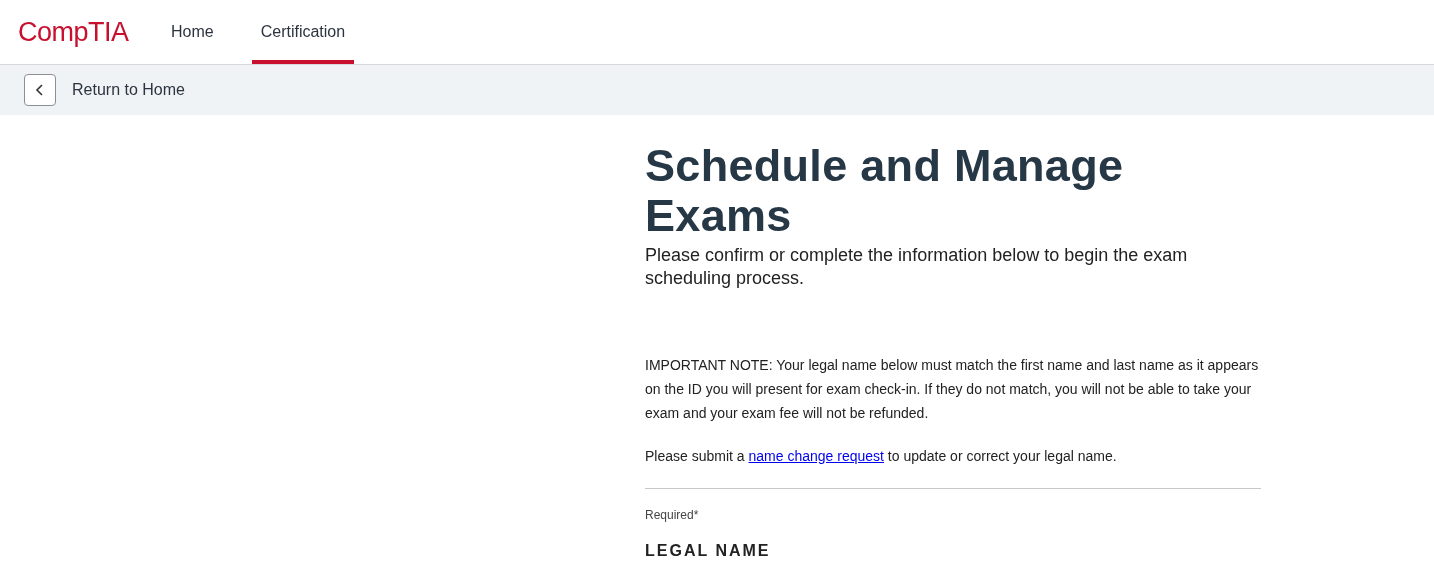 This screenshot has height=567, width=1434. What do you see at coordinates (917, 267) in the screenshot?
I see `subtitle: Please confirm or complete the information below to begin the exam scheduling process.` at bounding box center [917, 267].